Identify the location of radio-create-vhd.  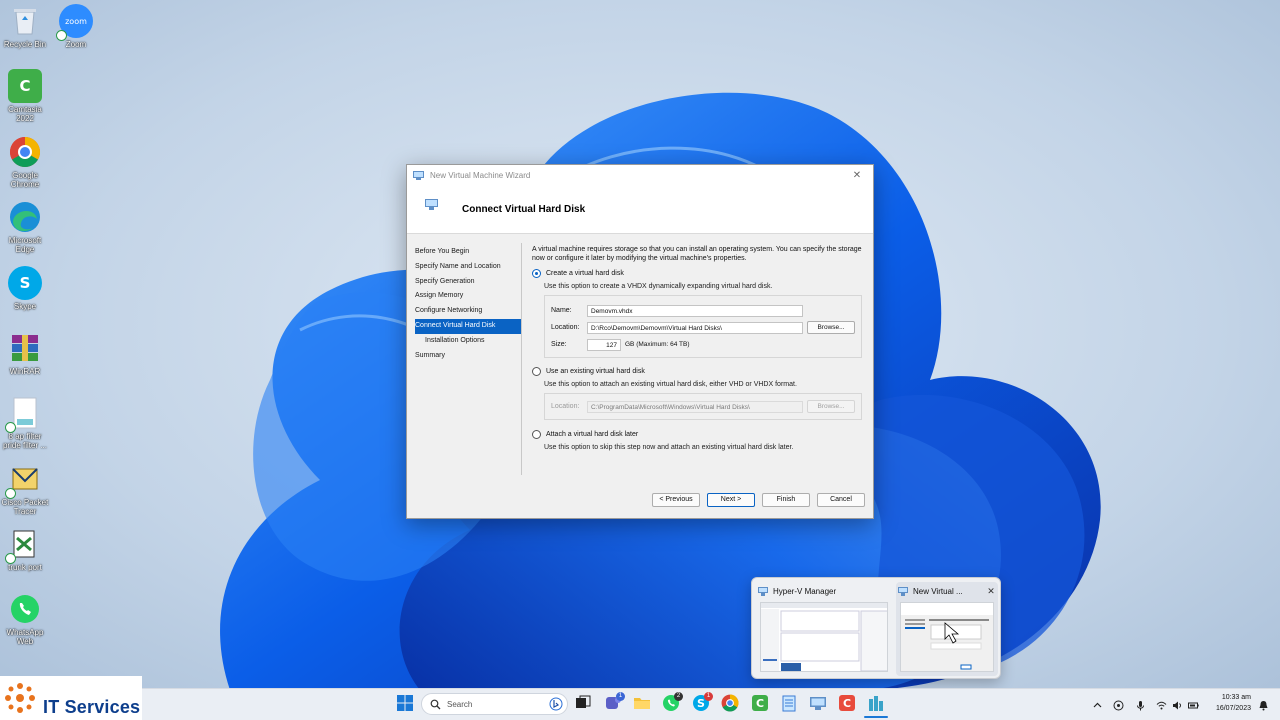
(536, 273).